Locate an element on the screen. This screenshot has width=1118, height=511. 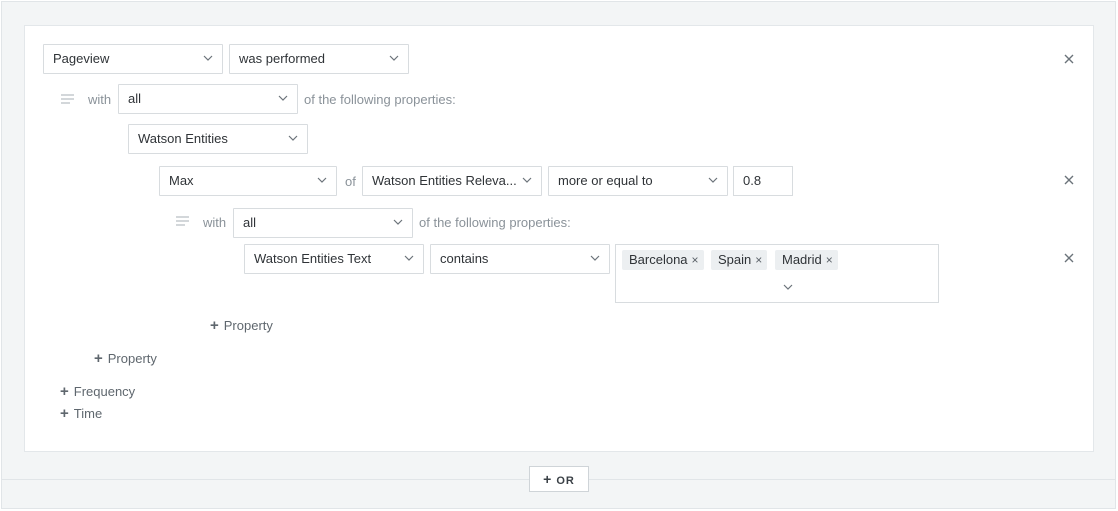
property-select: Watson Entities is located at coordinates (218, 139).